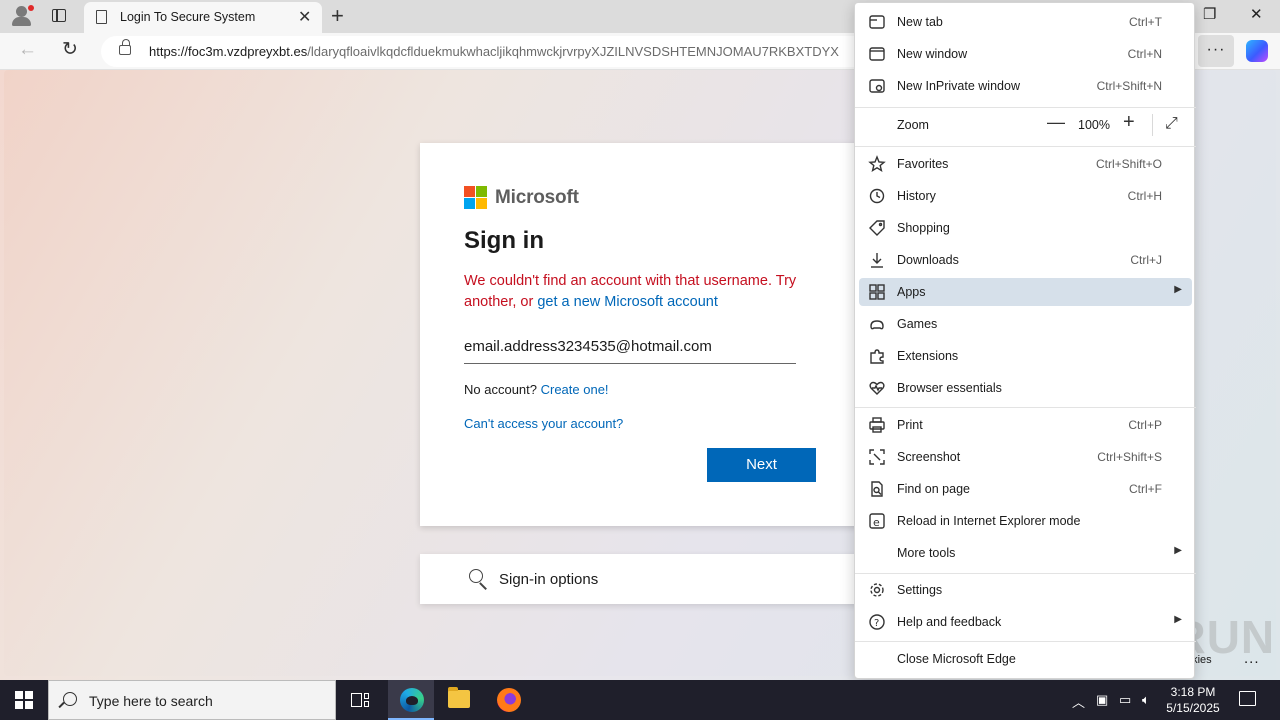  I want to click on help-icon: ?, so click(877, 622).